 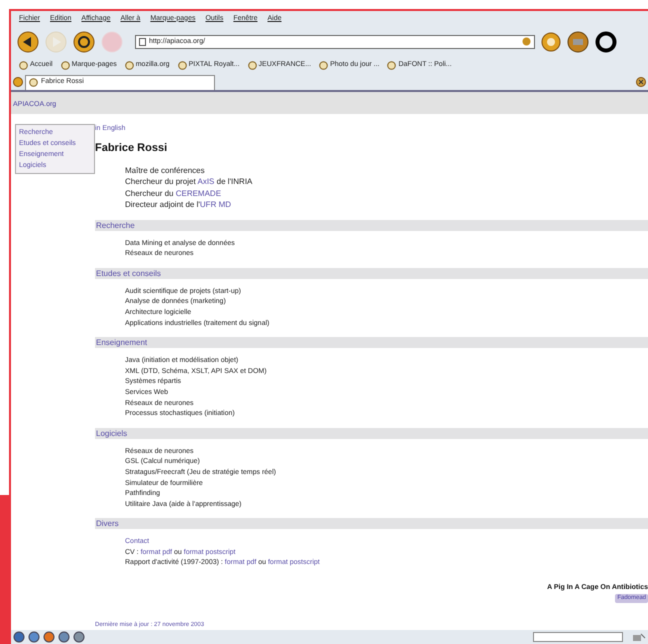 I want to click on section-header: Logiciels, so click(x=371, y=433).